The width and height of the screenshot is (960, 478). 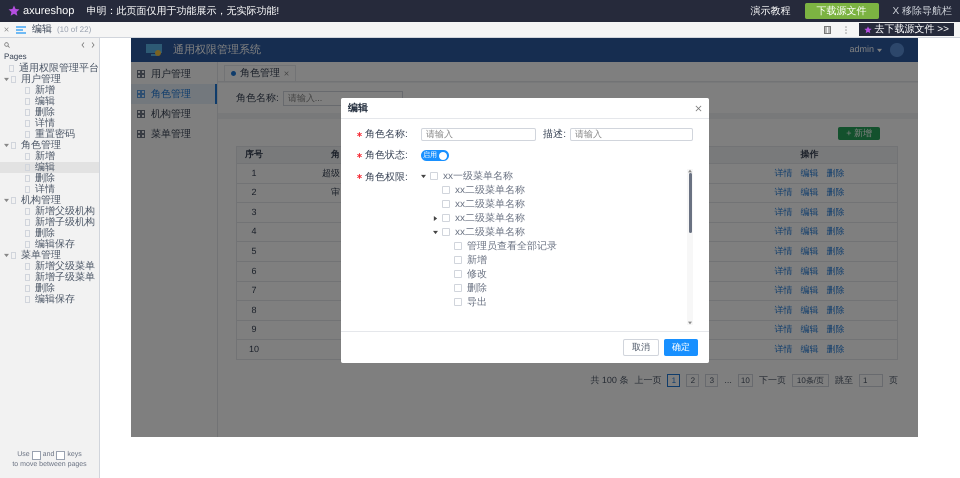 What do you see at coordinates (477, 261) in the screenshot?
I see `tree-label: 新增` at bounding box center [477, 261].